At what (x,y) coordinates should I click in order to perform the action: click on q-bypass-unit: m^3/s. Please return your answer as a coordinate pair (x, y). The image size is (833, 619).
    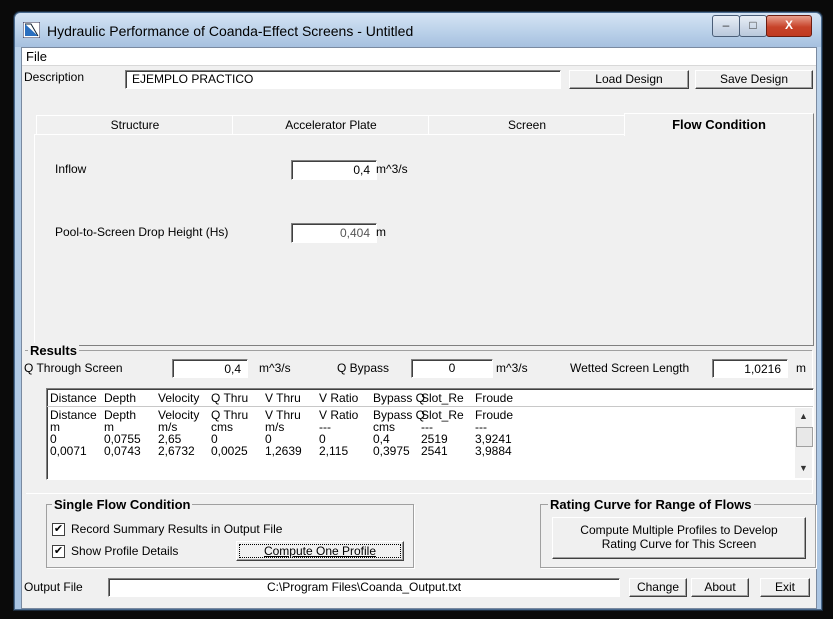
    Looking at the image, I should click on (512, 368).